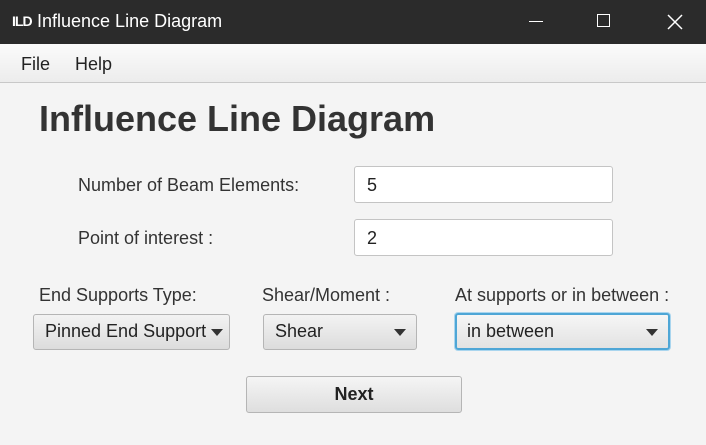 This screenshot has height=445, width=706. I want to click on menu-bar: File Help, so click(353, 63).